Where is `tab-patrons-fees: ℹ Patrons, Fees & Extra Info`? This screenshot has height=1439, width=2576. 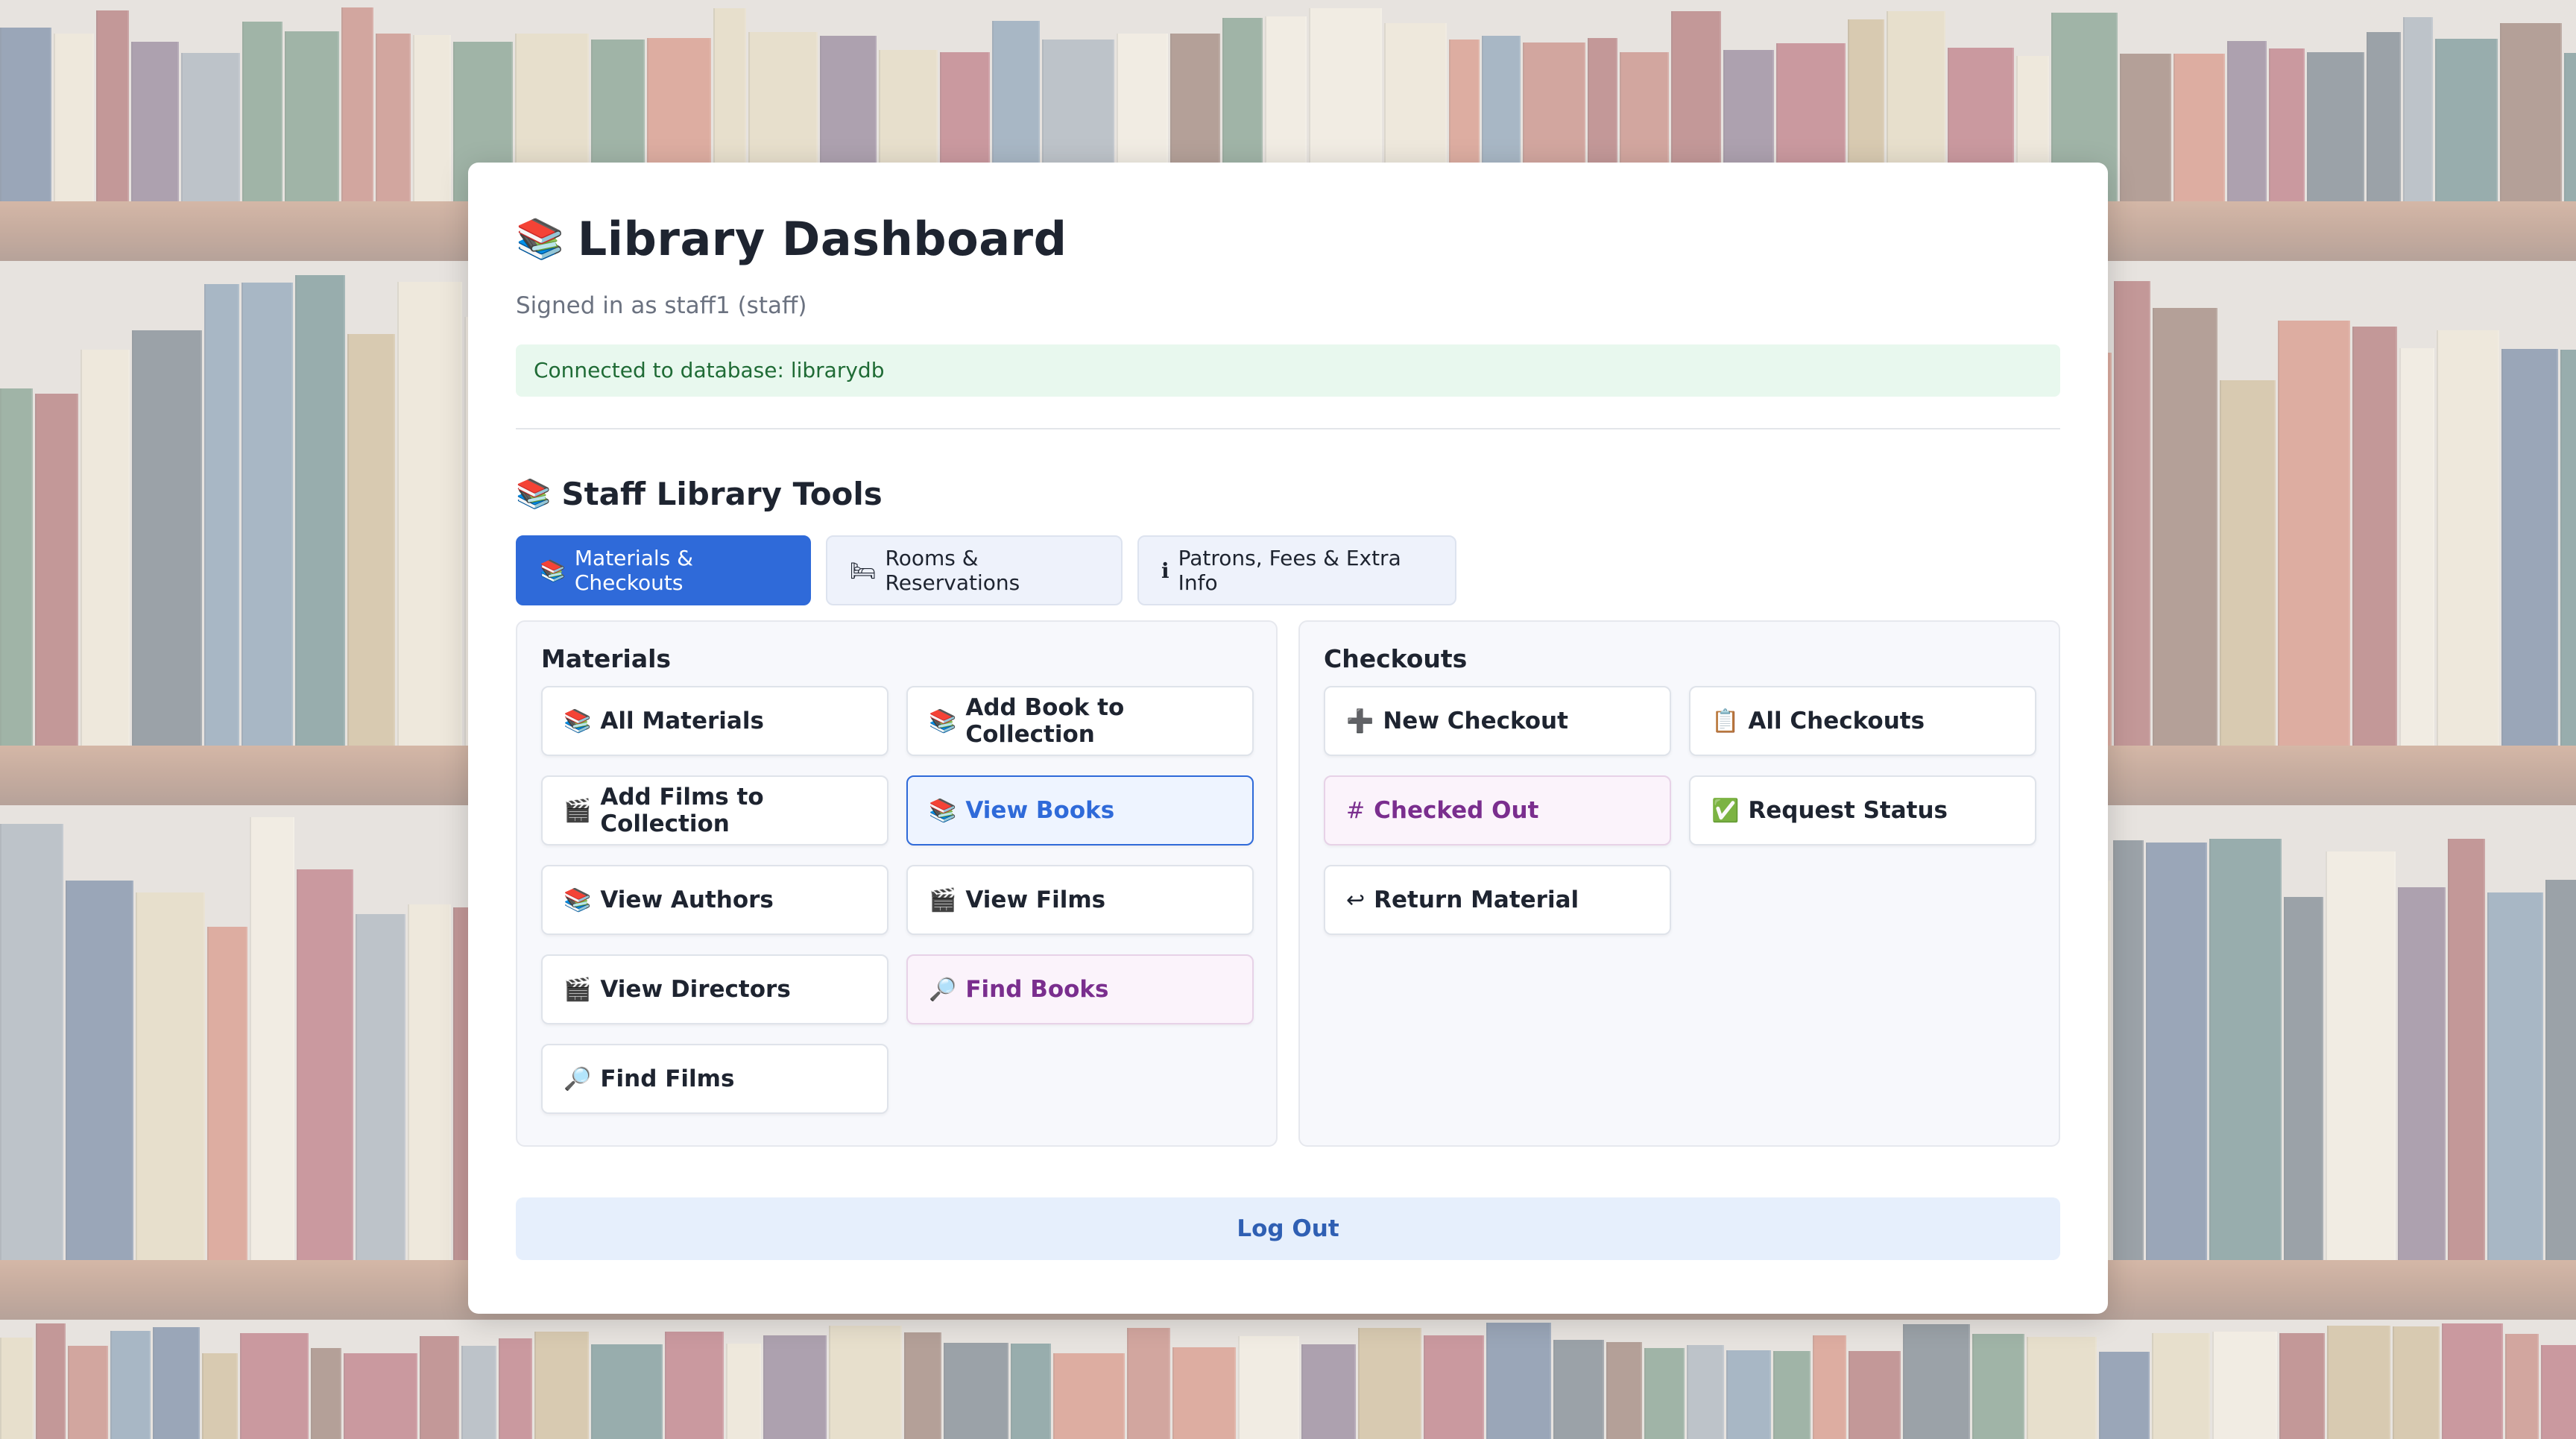
tab-patrons-fees: ℹ Patrons, Fees & Extra Info is located at coordinates (1296, 570).